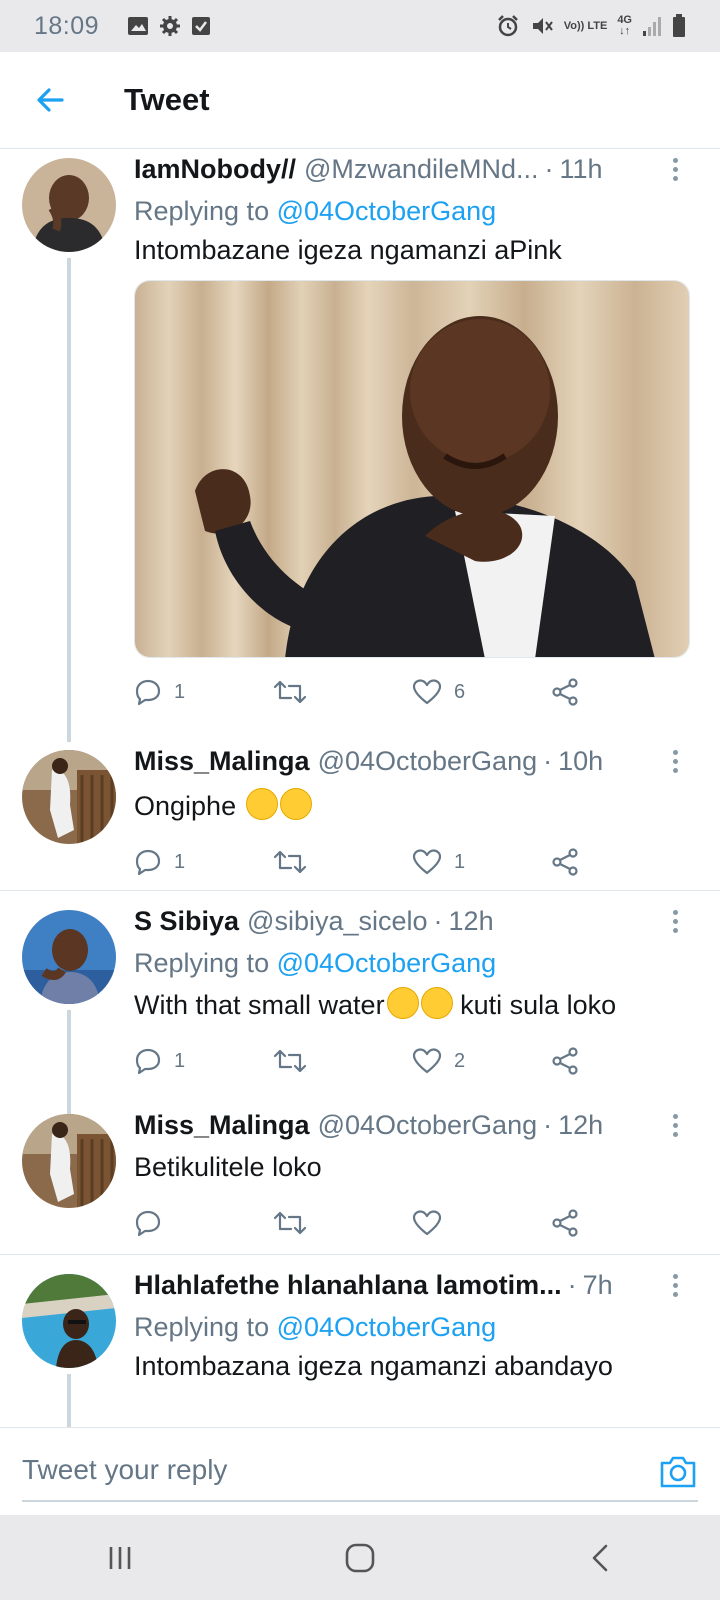 Image resolution: width=720 pixels, height=1600 pixels. I want to click on face-with-rolling-eyes-icon, so click(436, 1003).